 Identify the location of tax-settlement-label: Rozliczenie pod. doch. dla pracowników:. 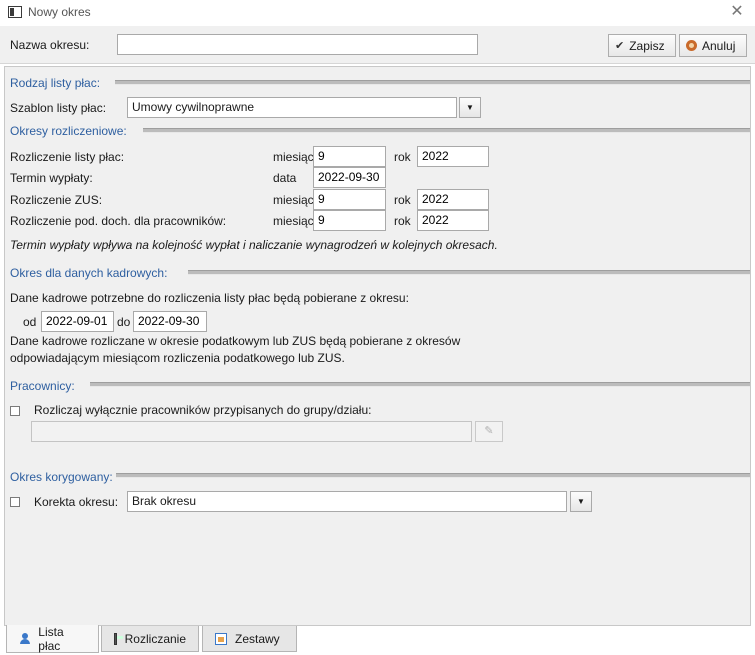
(118, 221).